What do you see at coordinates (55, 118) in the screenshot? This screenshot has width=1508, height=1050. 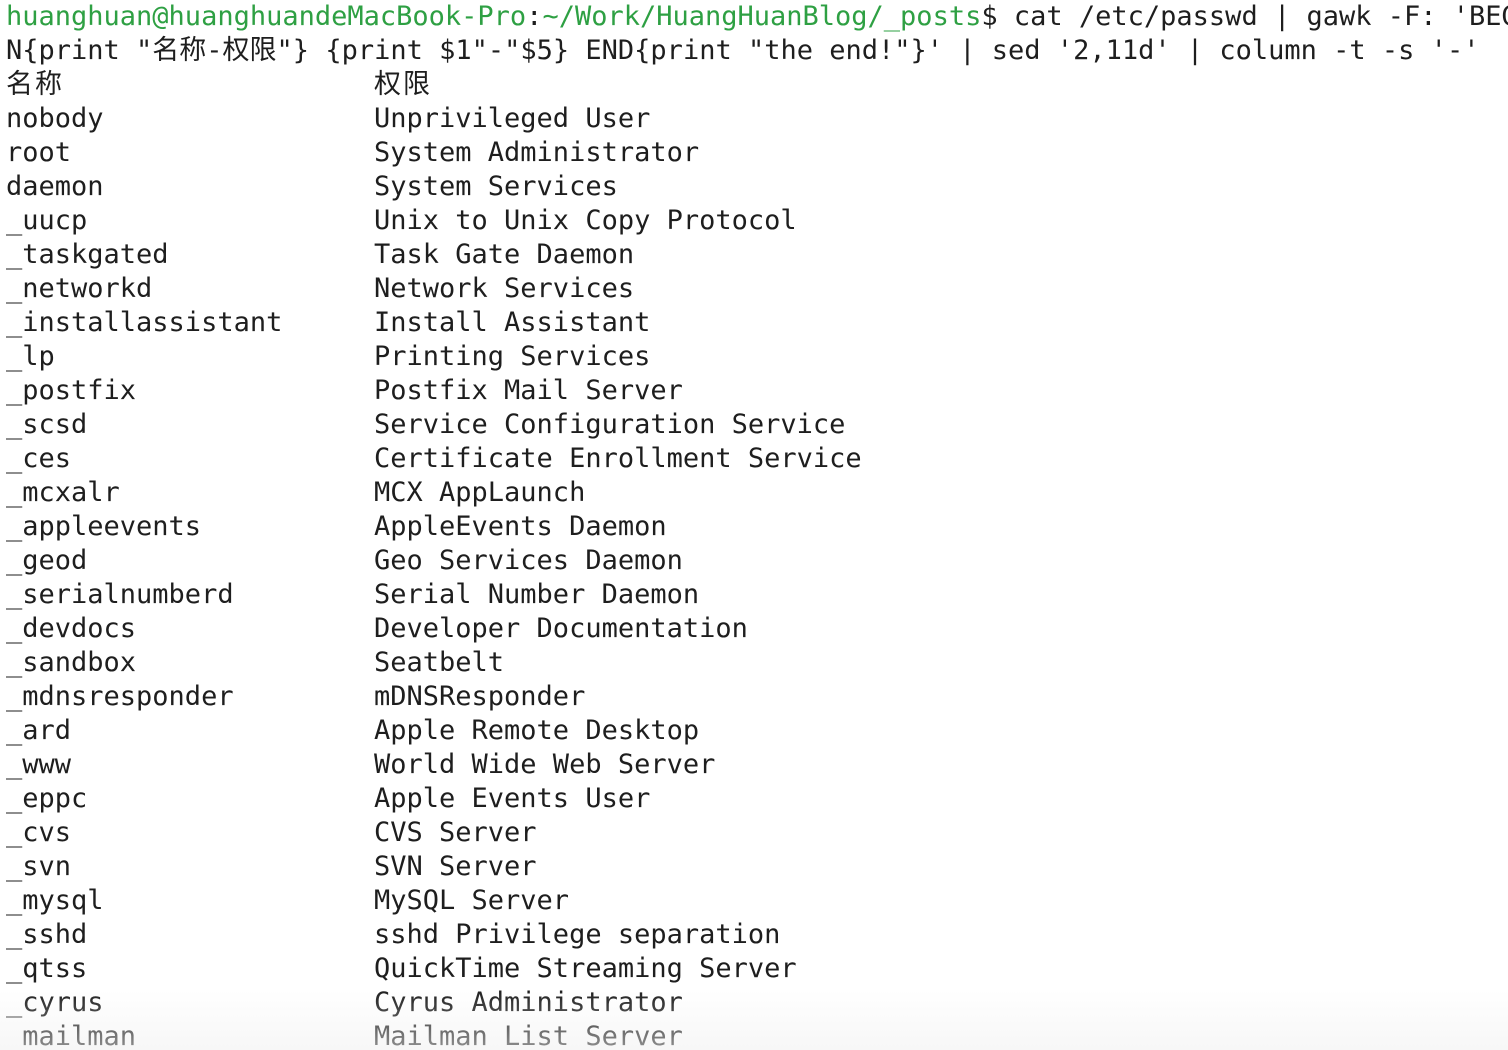 I see `row-name: nobody` at bounding box center [55, 118].